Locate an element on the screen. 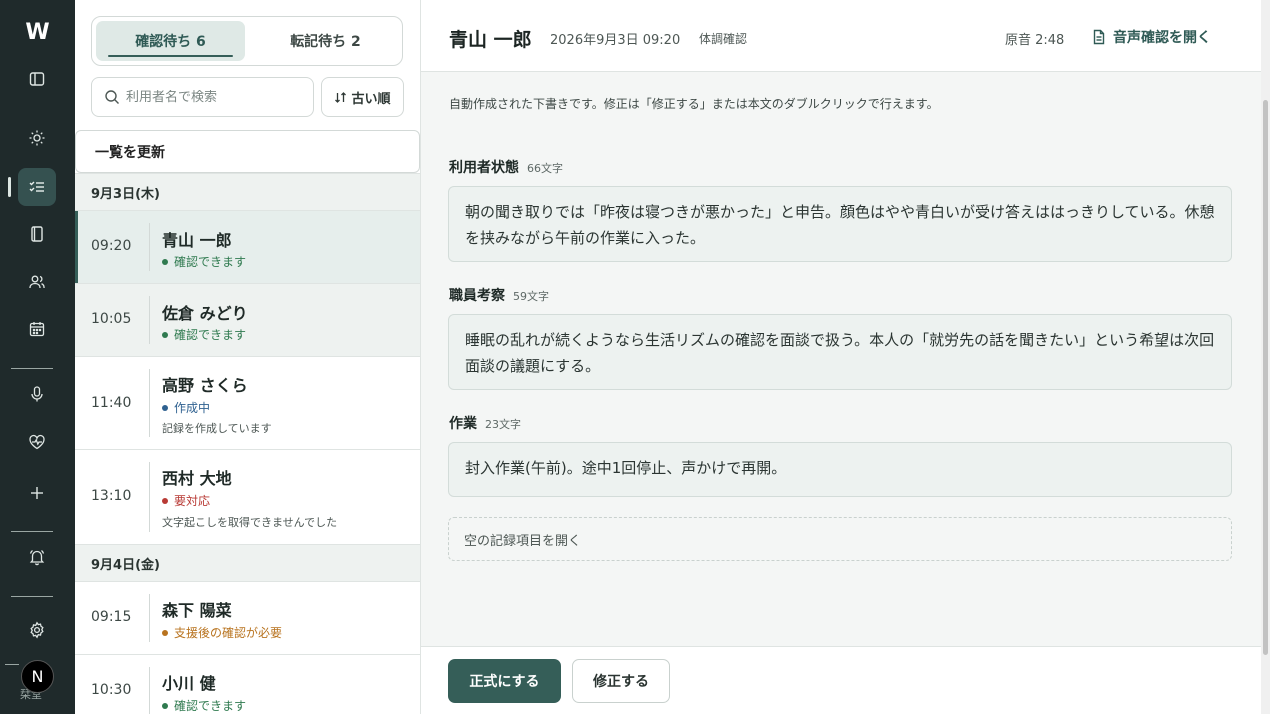  bell-icon is located at coordinates (37, 557).